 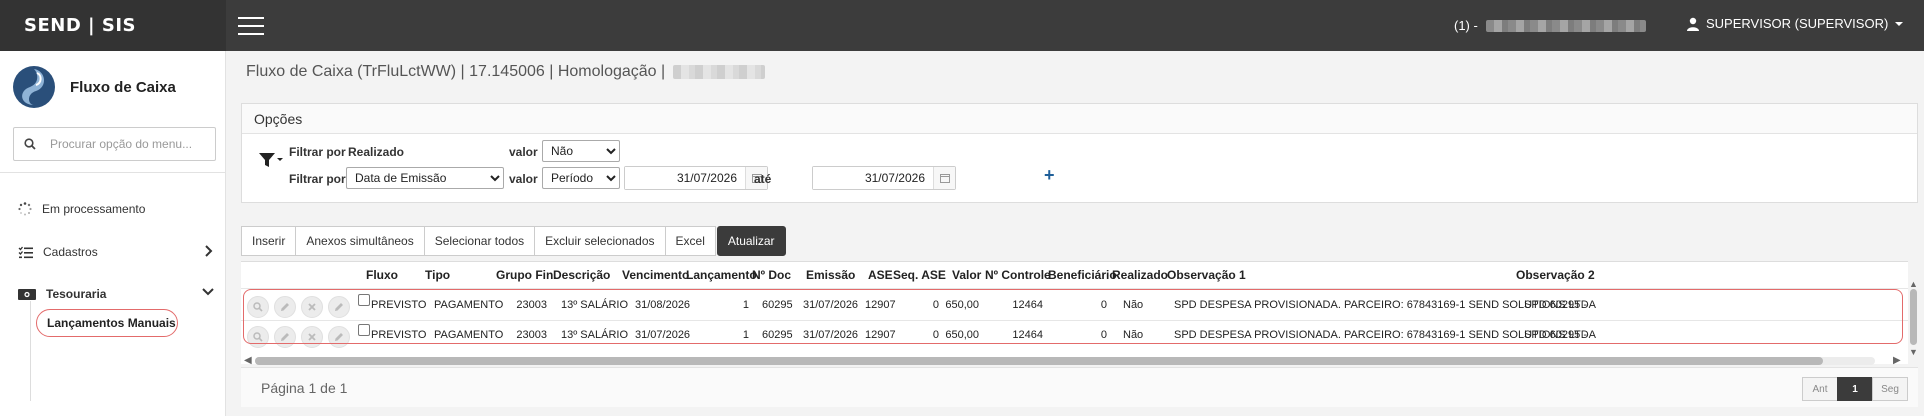 What do you see at coordinates (70, 252) in the screenshot?
I see `sidebar-item-label: Cadastros` at bounding box center [70, 252].